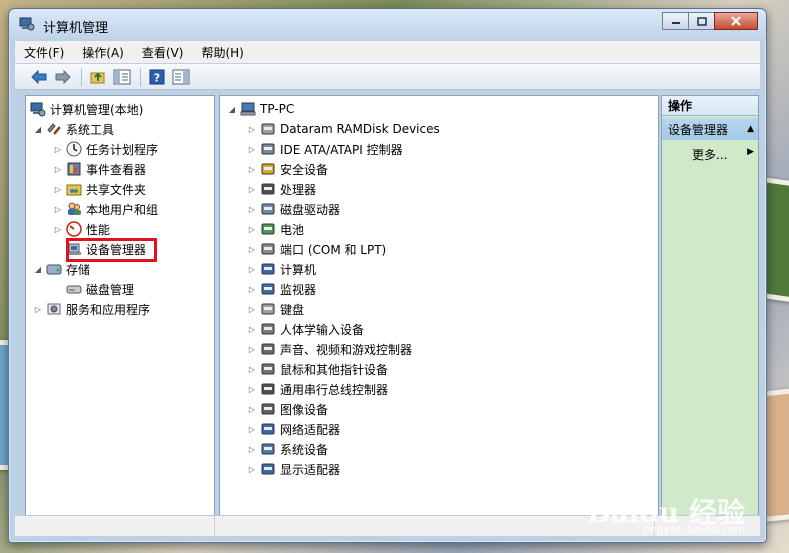  I want to click on device-category-row: ▷ IDE ATA/ATAPI 控制器, so click(325, 149).